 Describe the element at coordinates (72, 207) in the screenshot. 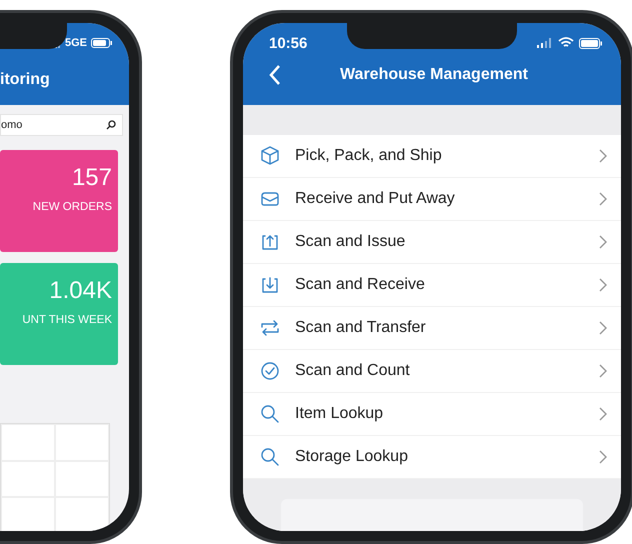

I see `stat-label: NEW ORDERS` at that location.